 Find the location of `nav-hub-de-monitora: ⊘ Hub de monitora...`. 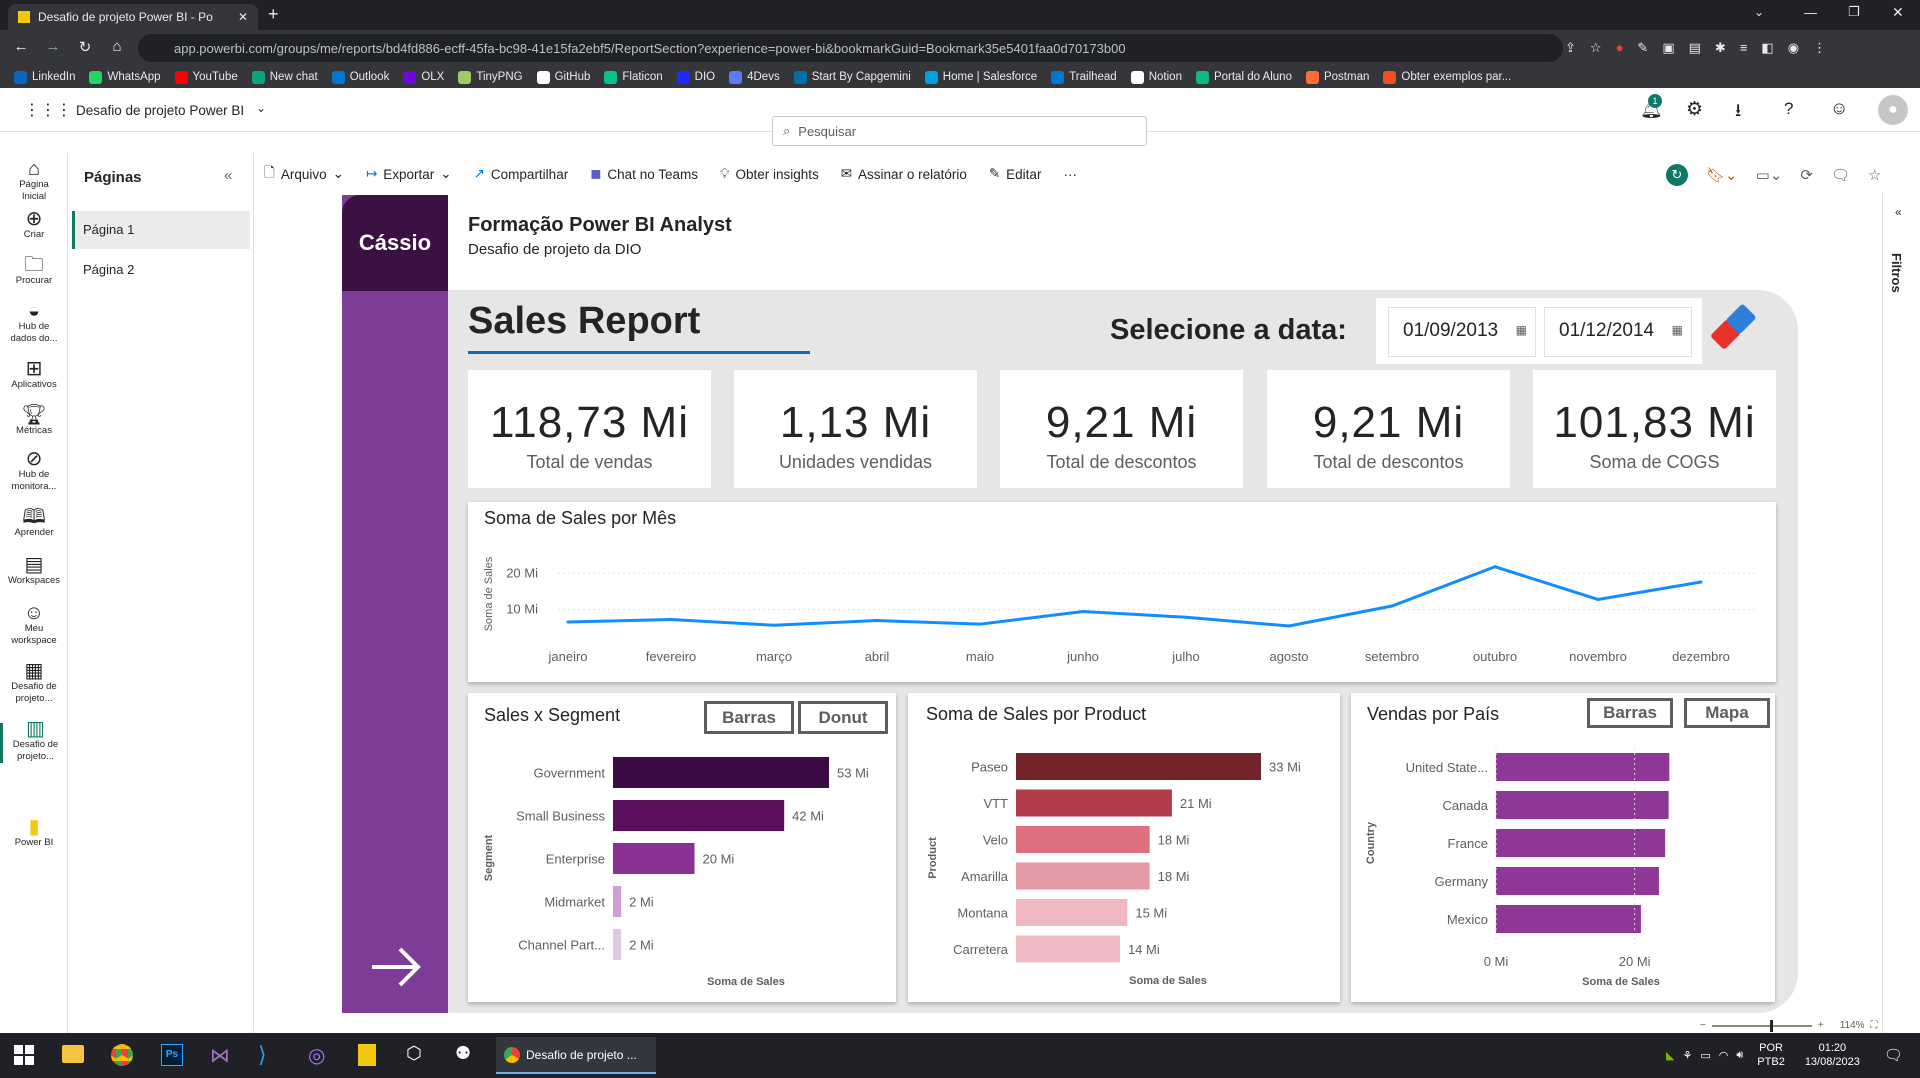

nav-hub-de-monitora: ⊘ Hub de monitora... is located at coordinates (34, 471).